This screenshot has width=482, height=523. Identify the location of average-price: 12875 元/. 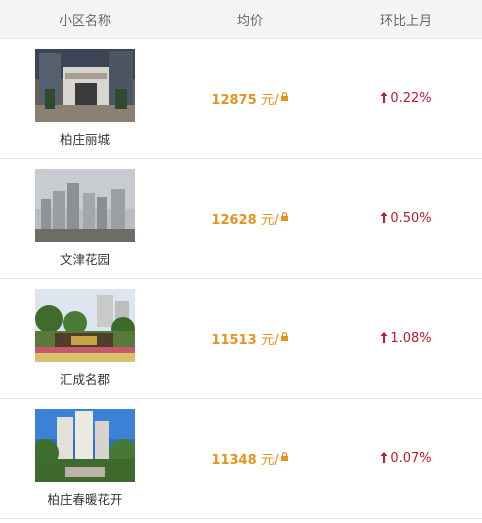
(250, 98).